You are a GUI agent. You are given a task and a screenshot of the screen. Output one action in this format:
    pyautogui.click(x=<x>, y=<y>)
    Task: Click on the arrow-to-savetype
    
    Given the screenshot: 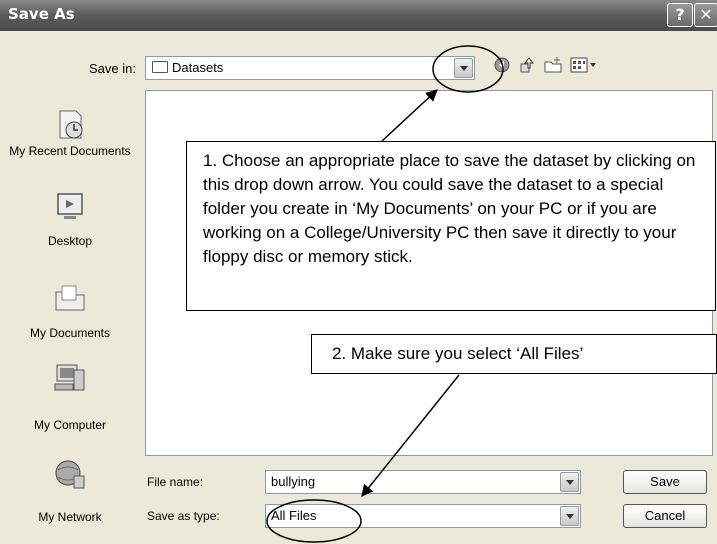 What is the action you would take?
    pyautogui.click(x=410, y=435)
    